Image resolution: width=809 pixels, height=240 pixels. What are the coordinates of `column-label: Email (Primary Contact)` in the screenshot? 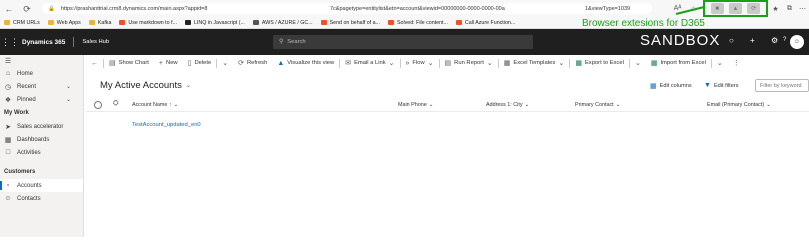 It's located at (736, 105).